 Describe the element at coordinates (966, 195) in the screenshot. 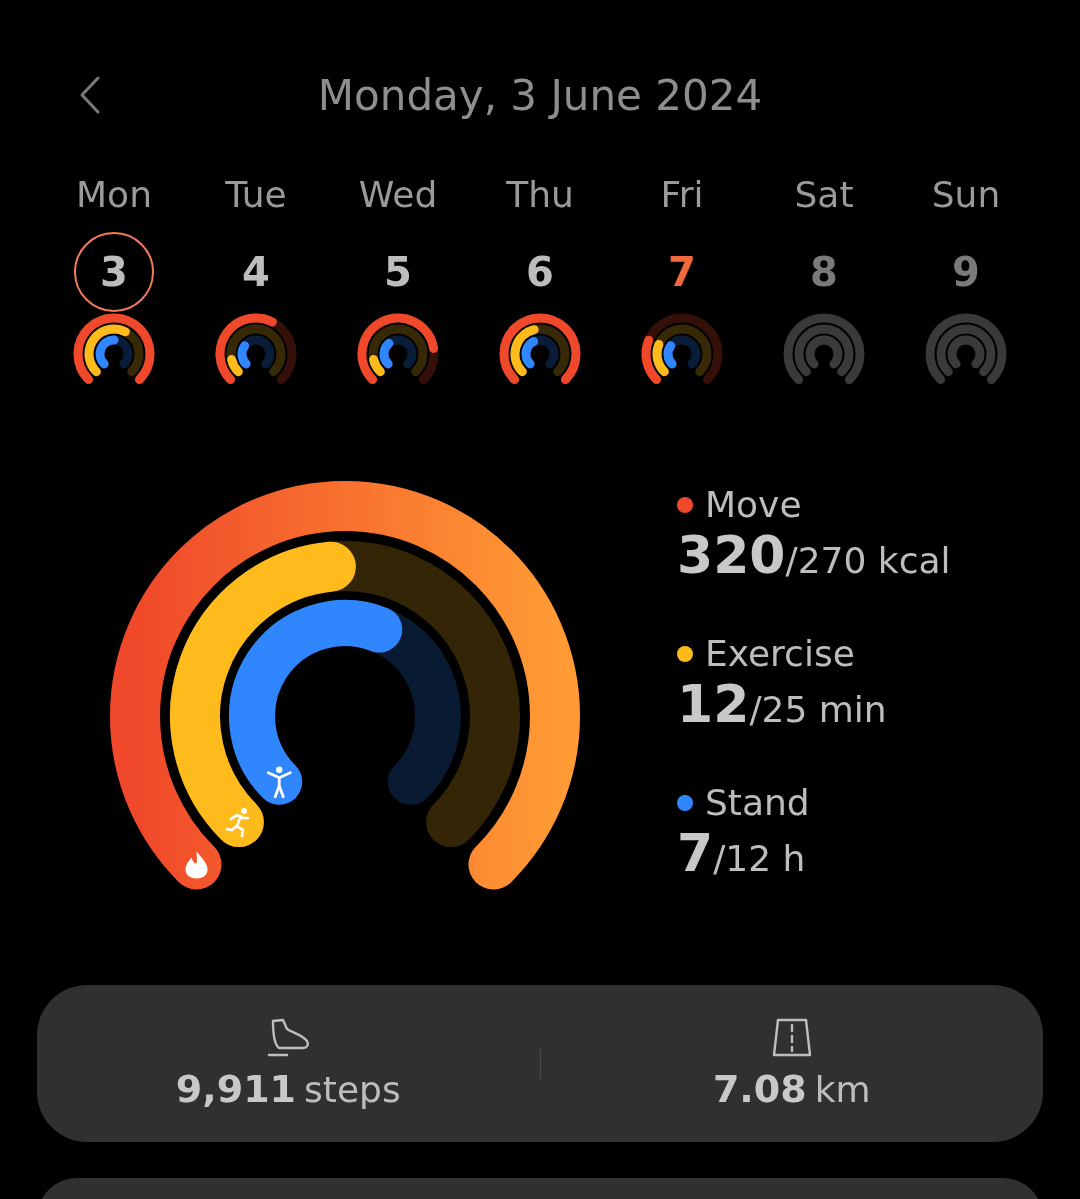

I see `weekday-label: Sun` at that location.